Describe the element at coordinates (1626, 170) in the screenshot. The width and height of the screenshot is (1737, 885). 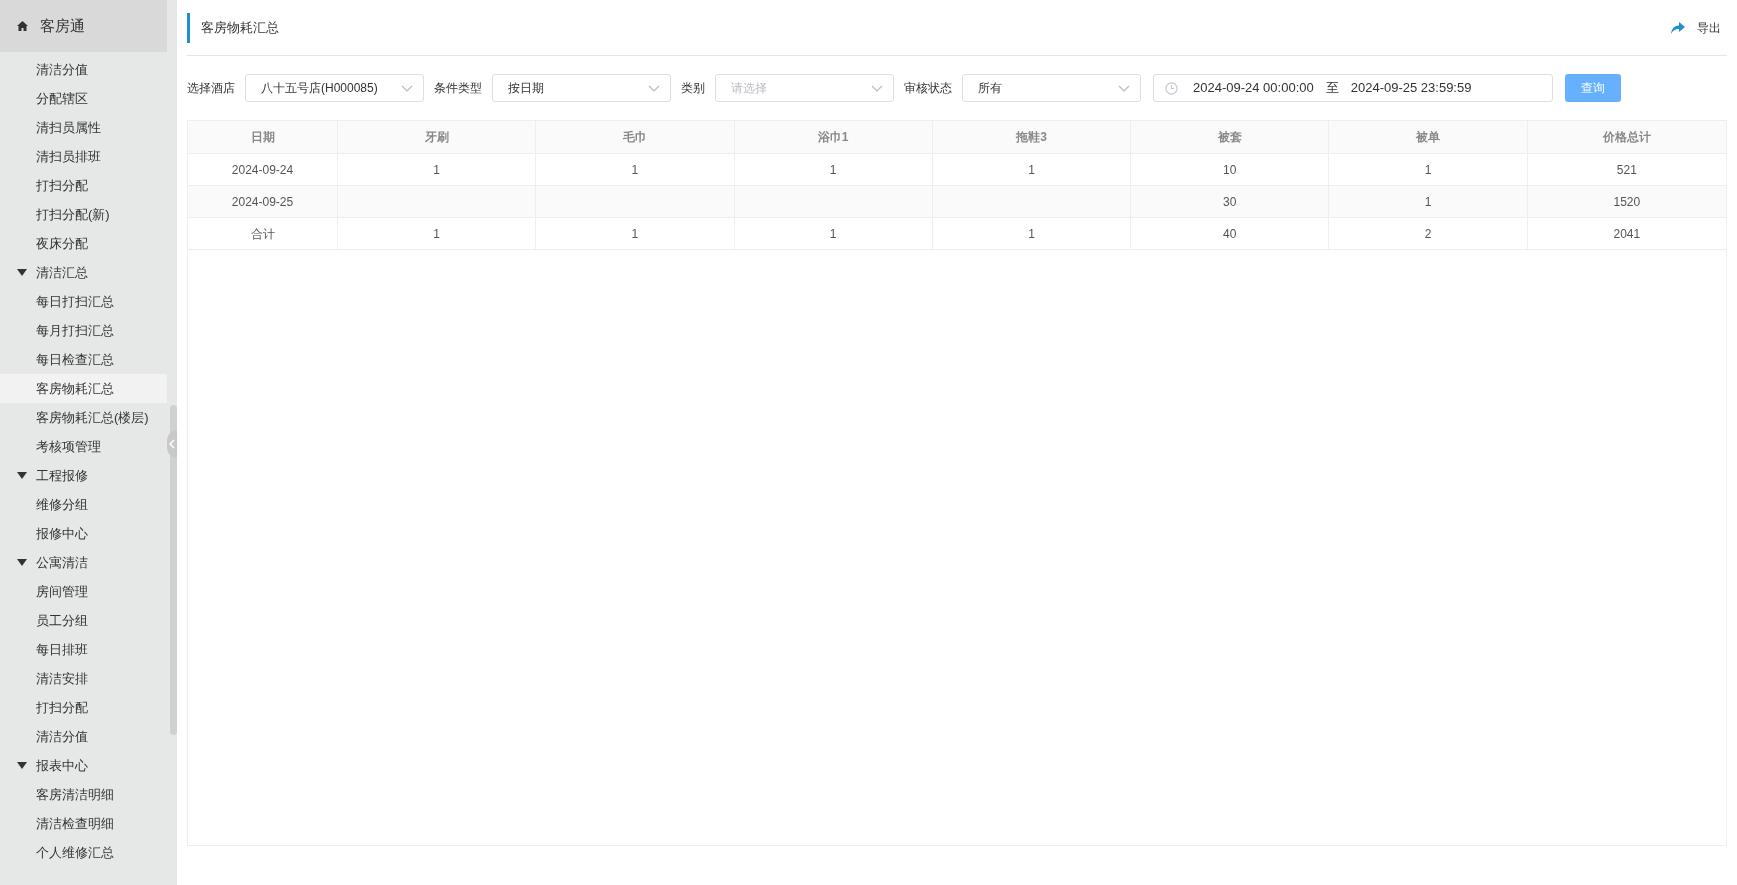
I see `table-cell-text: 521` at that location.